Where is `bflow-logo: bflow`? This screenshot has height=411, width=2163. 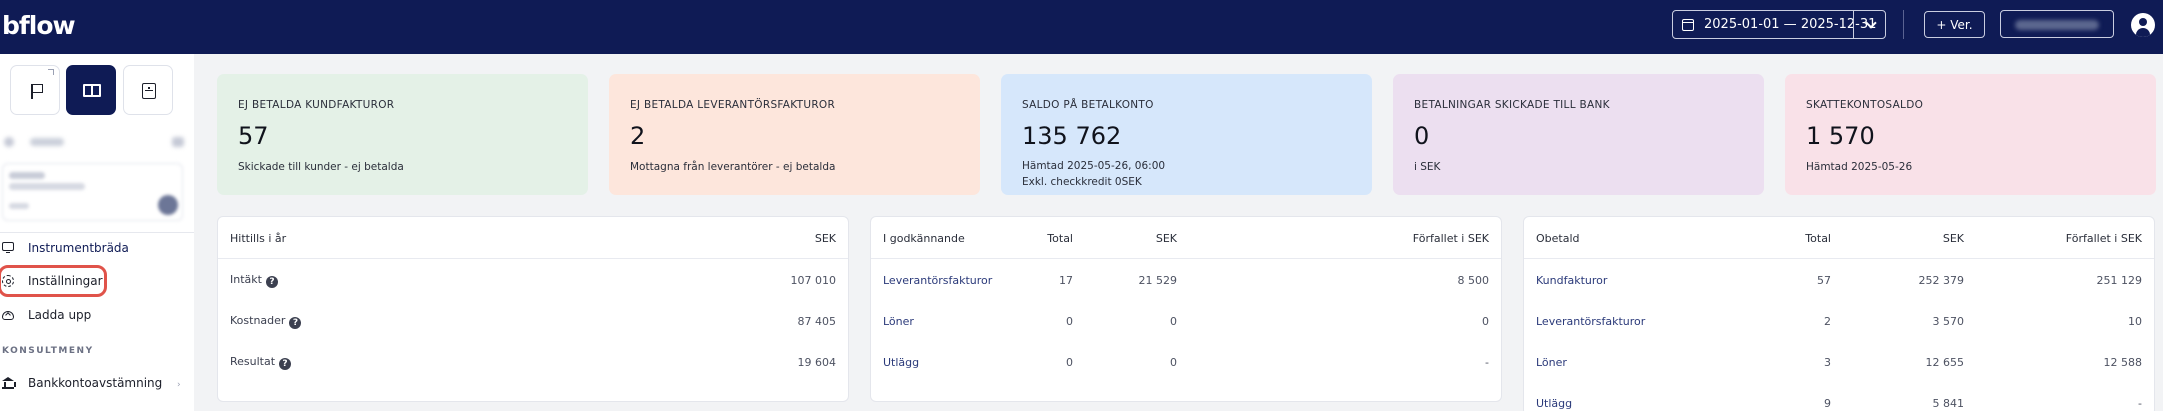 bflow-logo: bflow is located at coordinates (39, 25).